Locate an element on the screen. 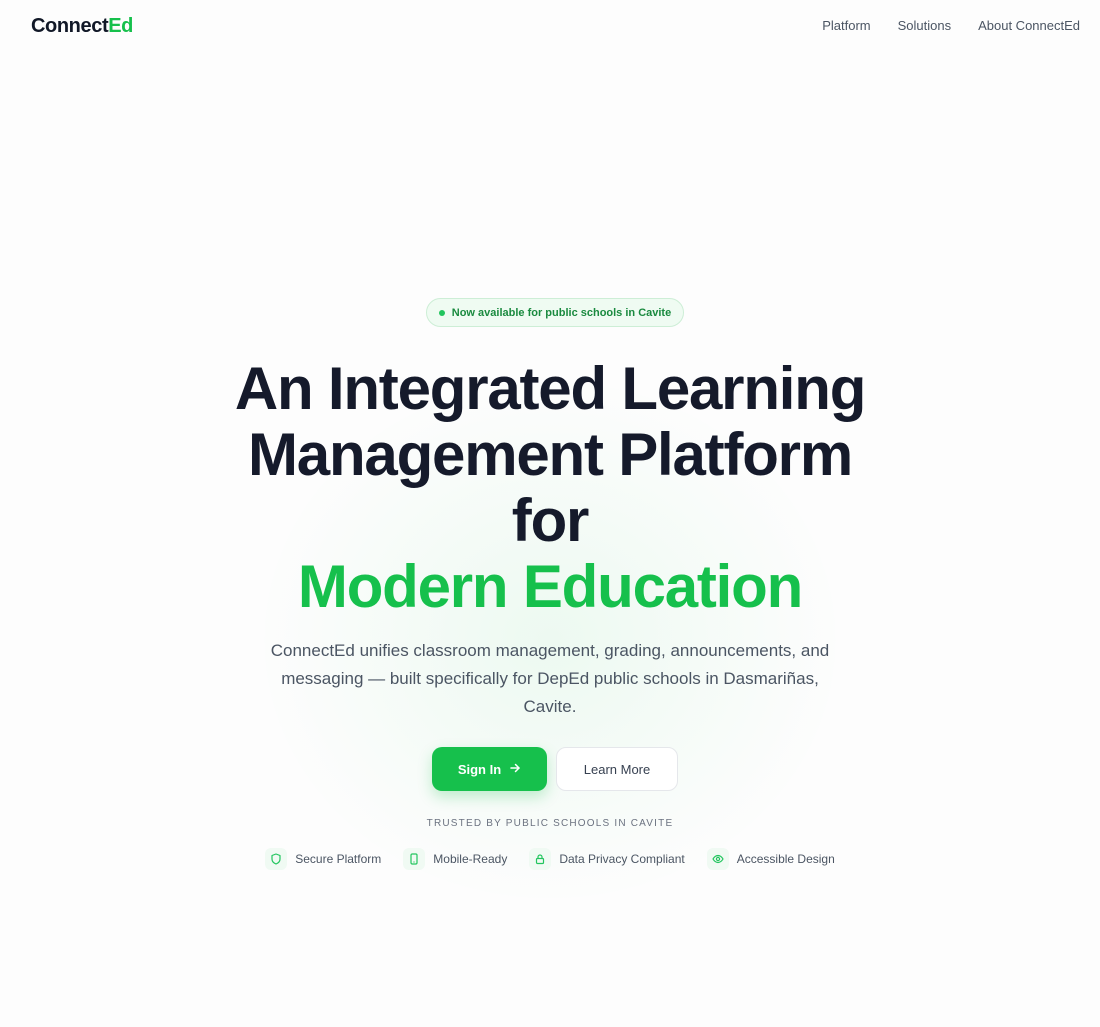 This screenshot has width=1100, height=1027. nav-link-solutions: Solutions is located at coordinates (924, 25).